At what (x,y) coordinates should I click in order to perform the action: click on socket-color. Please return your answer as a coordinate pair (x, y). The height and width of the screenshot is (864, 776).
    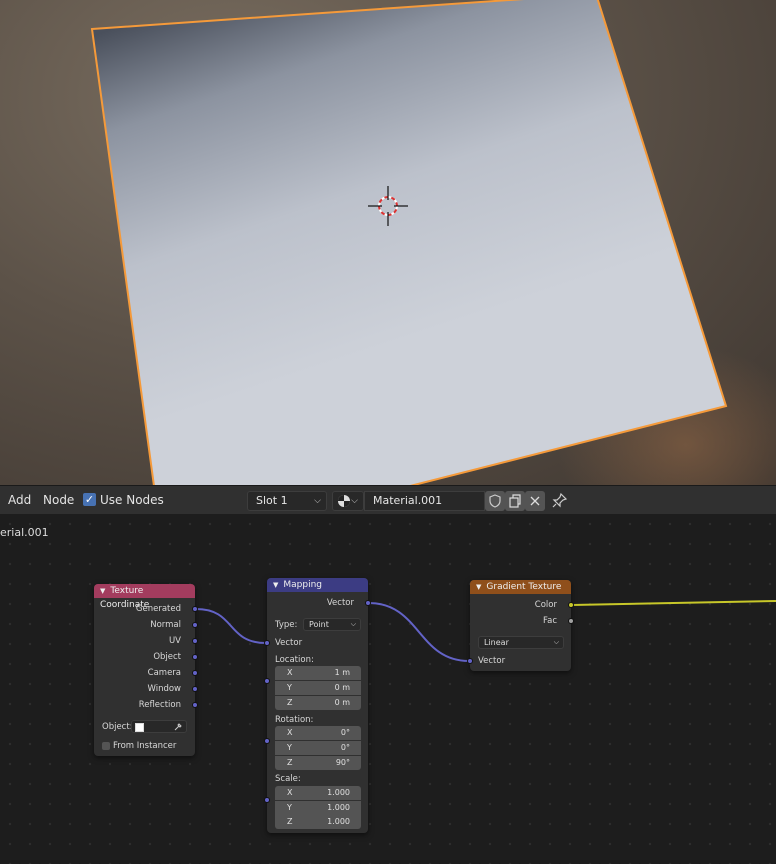
    Looking at the image, I should click on (571, 605).